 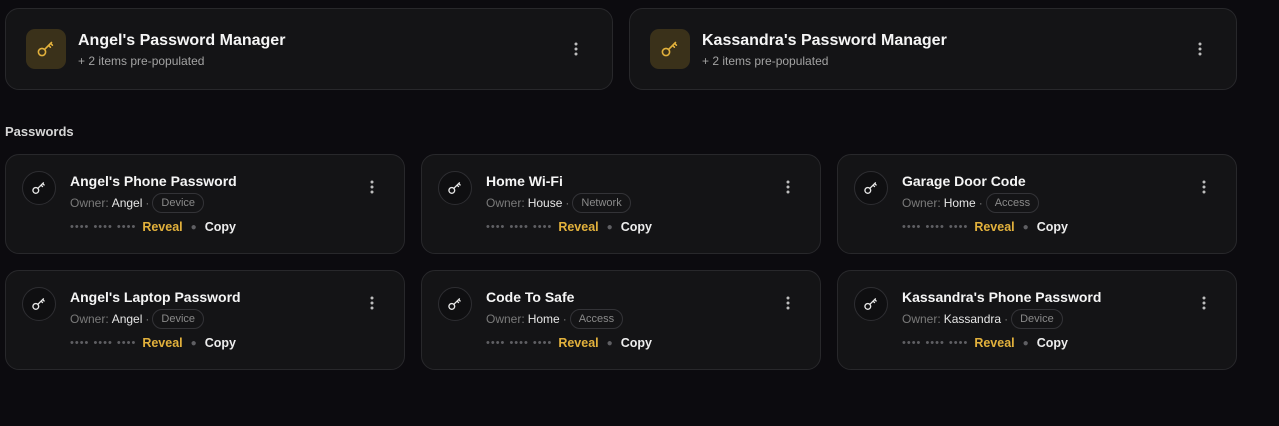 What do you see at coordinates (824, 40) in the screenshot?
I see `manager-title: Kassandra's Password Manager` at bounding box center [824, 40].